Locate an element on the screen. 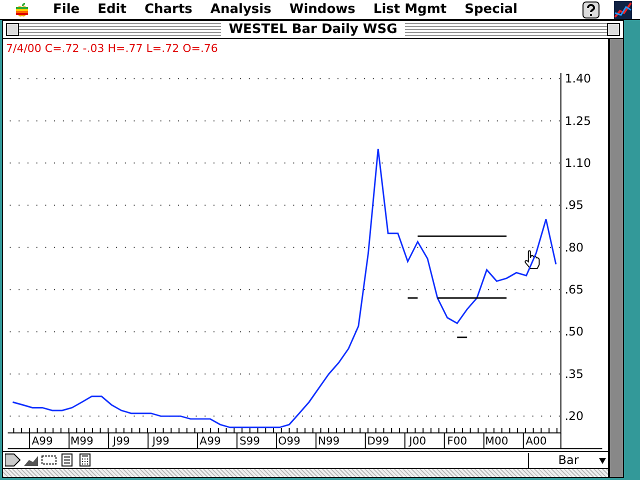 The image size is (640, 480). axis-label: .50 is located at coordinates (574, 331).